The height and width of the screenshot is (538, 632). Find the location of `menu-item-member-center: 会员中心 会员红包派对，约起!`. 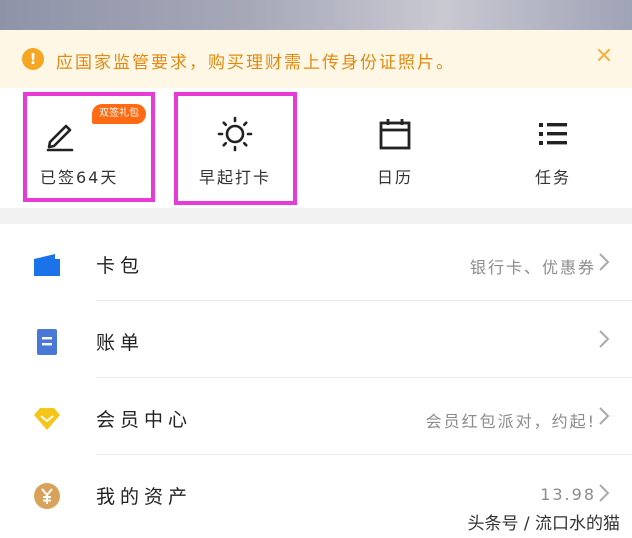

menu-item-member-center: 会员中心 会员红包派对，约起! is located at coordinates (316, 416).